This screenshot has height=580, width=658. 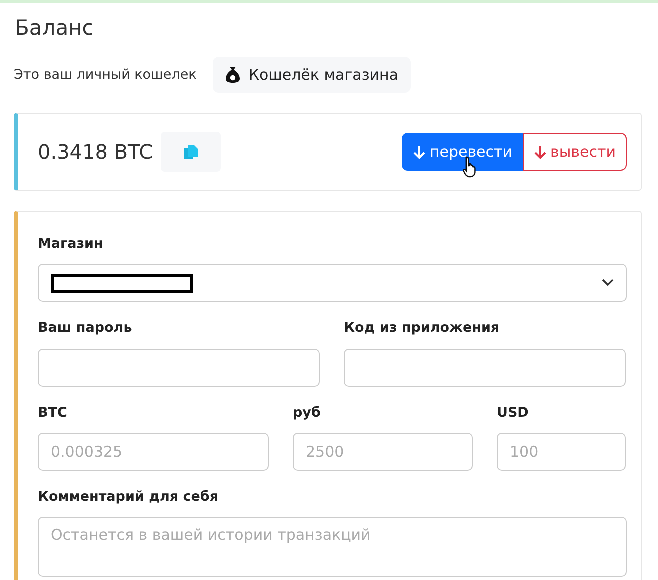 I want to click on copy-button, so click(x=191, y=152).